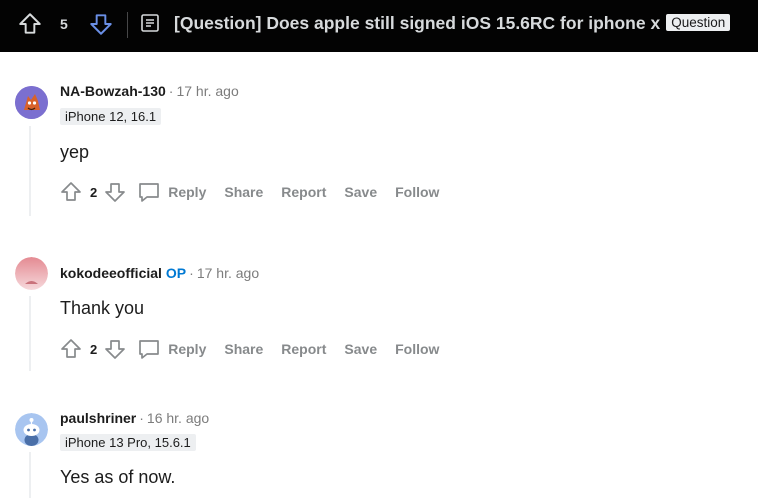  What do you see at coordinates (111, 273) in the screenshot?
I see `author-name: kokodeeofficial` at bounding box center [111, 273].